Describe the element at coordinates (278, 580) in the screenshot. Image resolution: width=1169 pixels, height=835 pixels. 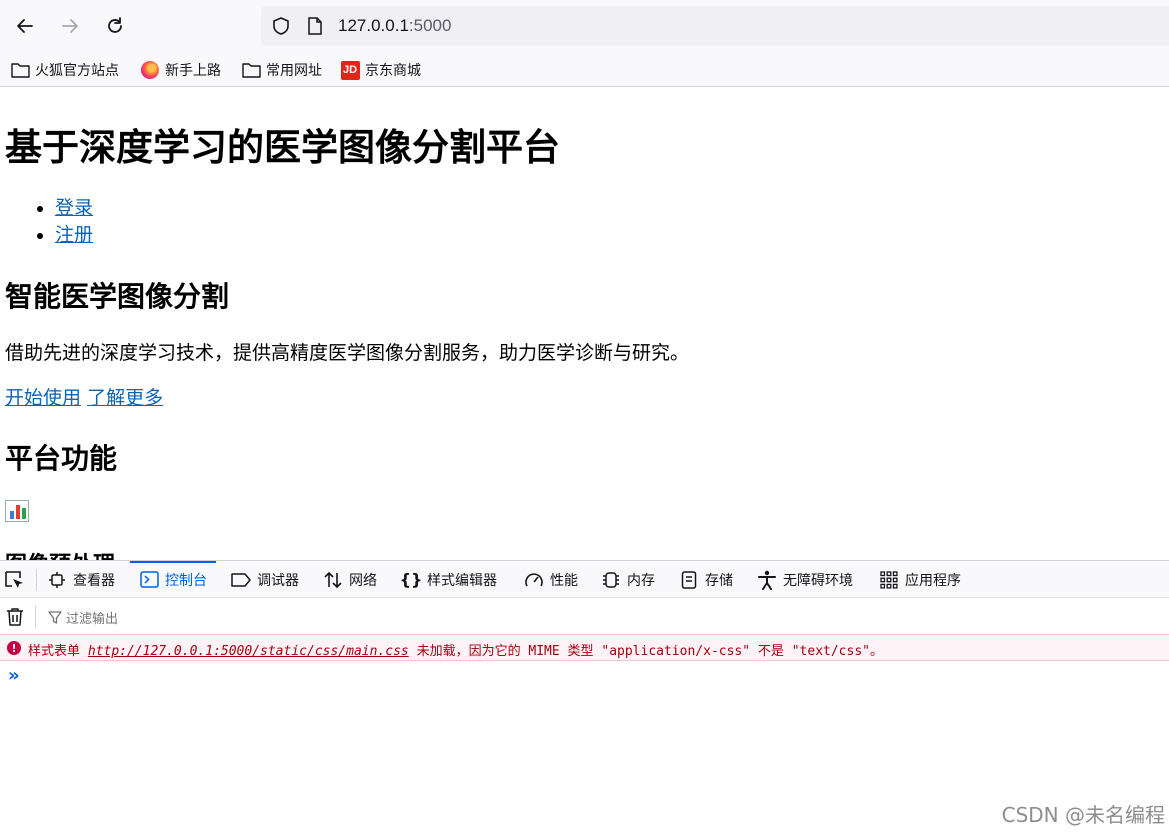
I see `tab-label: 调试器` at that location.